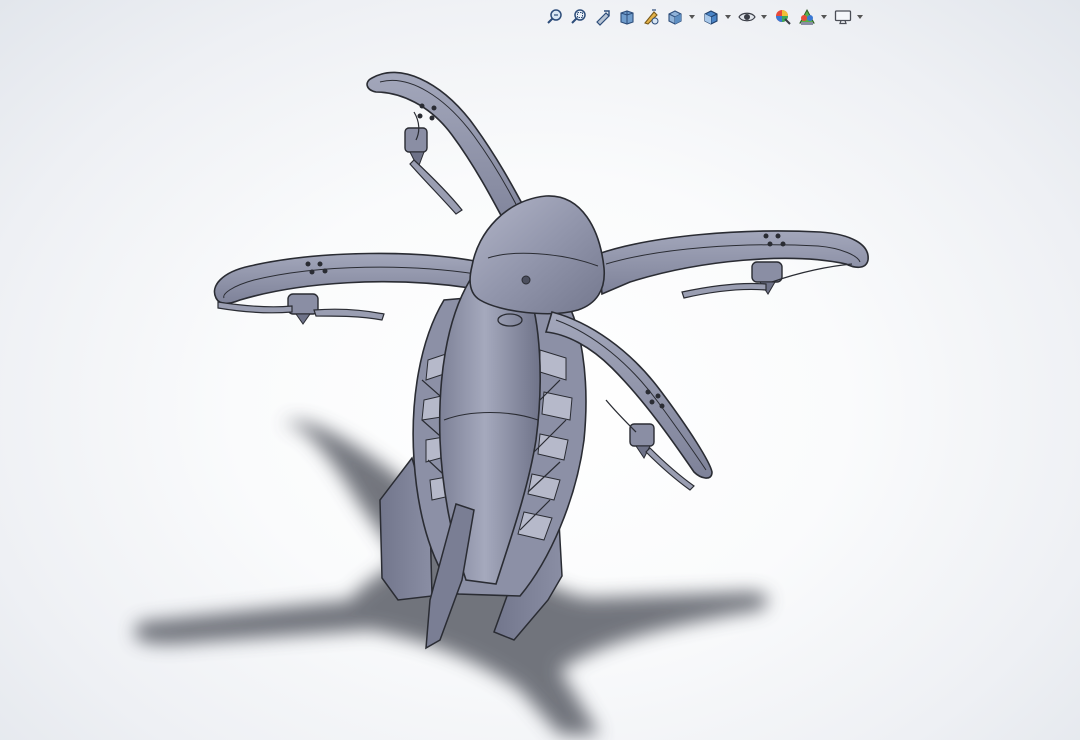  I want to click on section-view-icon, so click(627, 17).